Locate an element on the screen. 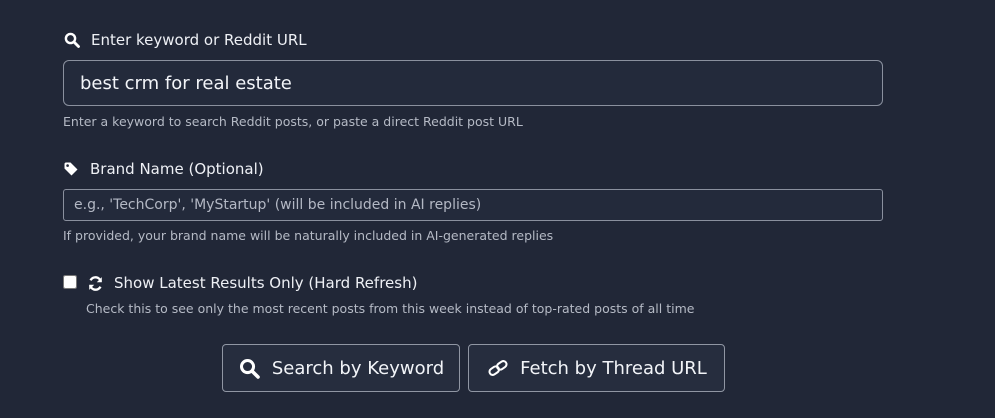 The width and height of the screenshot is (995, 418). search-by-keyword-label: Search by Keyword is located at coordinates (358, 368).